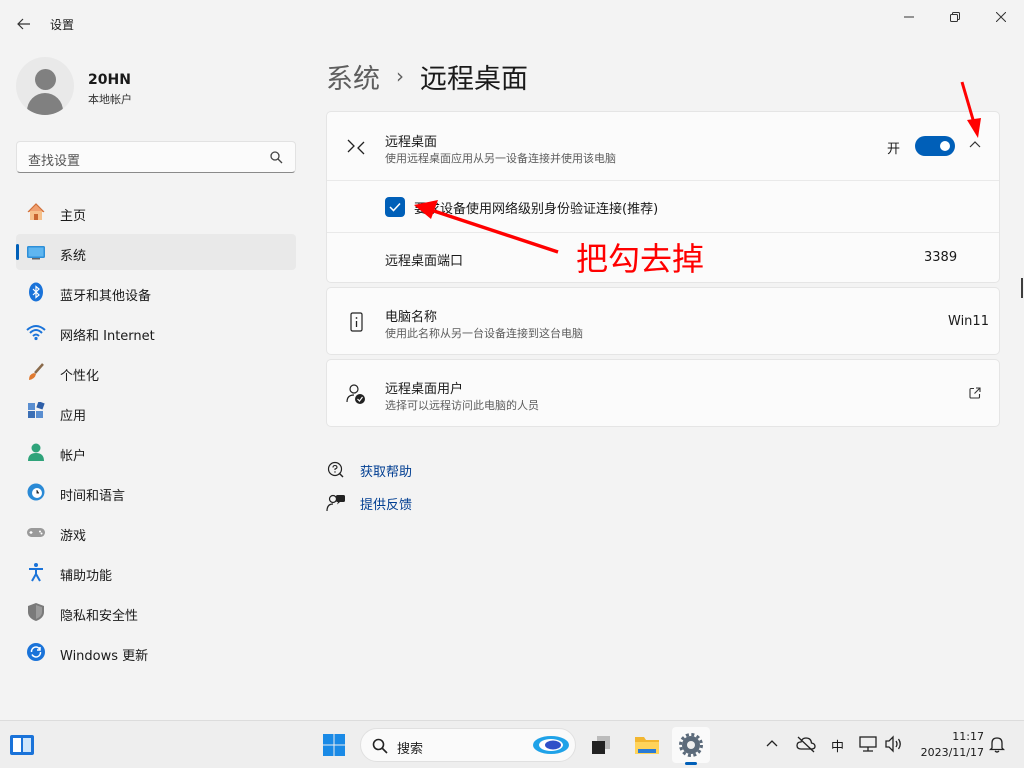 The image size is (1024, 768). I want to click on clock-date: 2023/11/17, so click(952, 752).